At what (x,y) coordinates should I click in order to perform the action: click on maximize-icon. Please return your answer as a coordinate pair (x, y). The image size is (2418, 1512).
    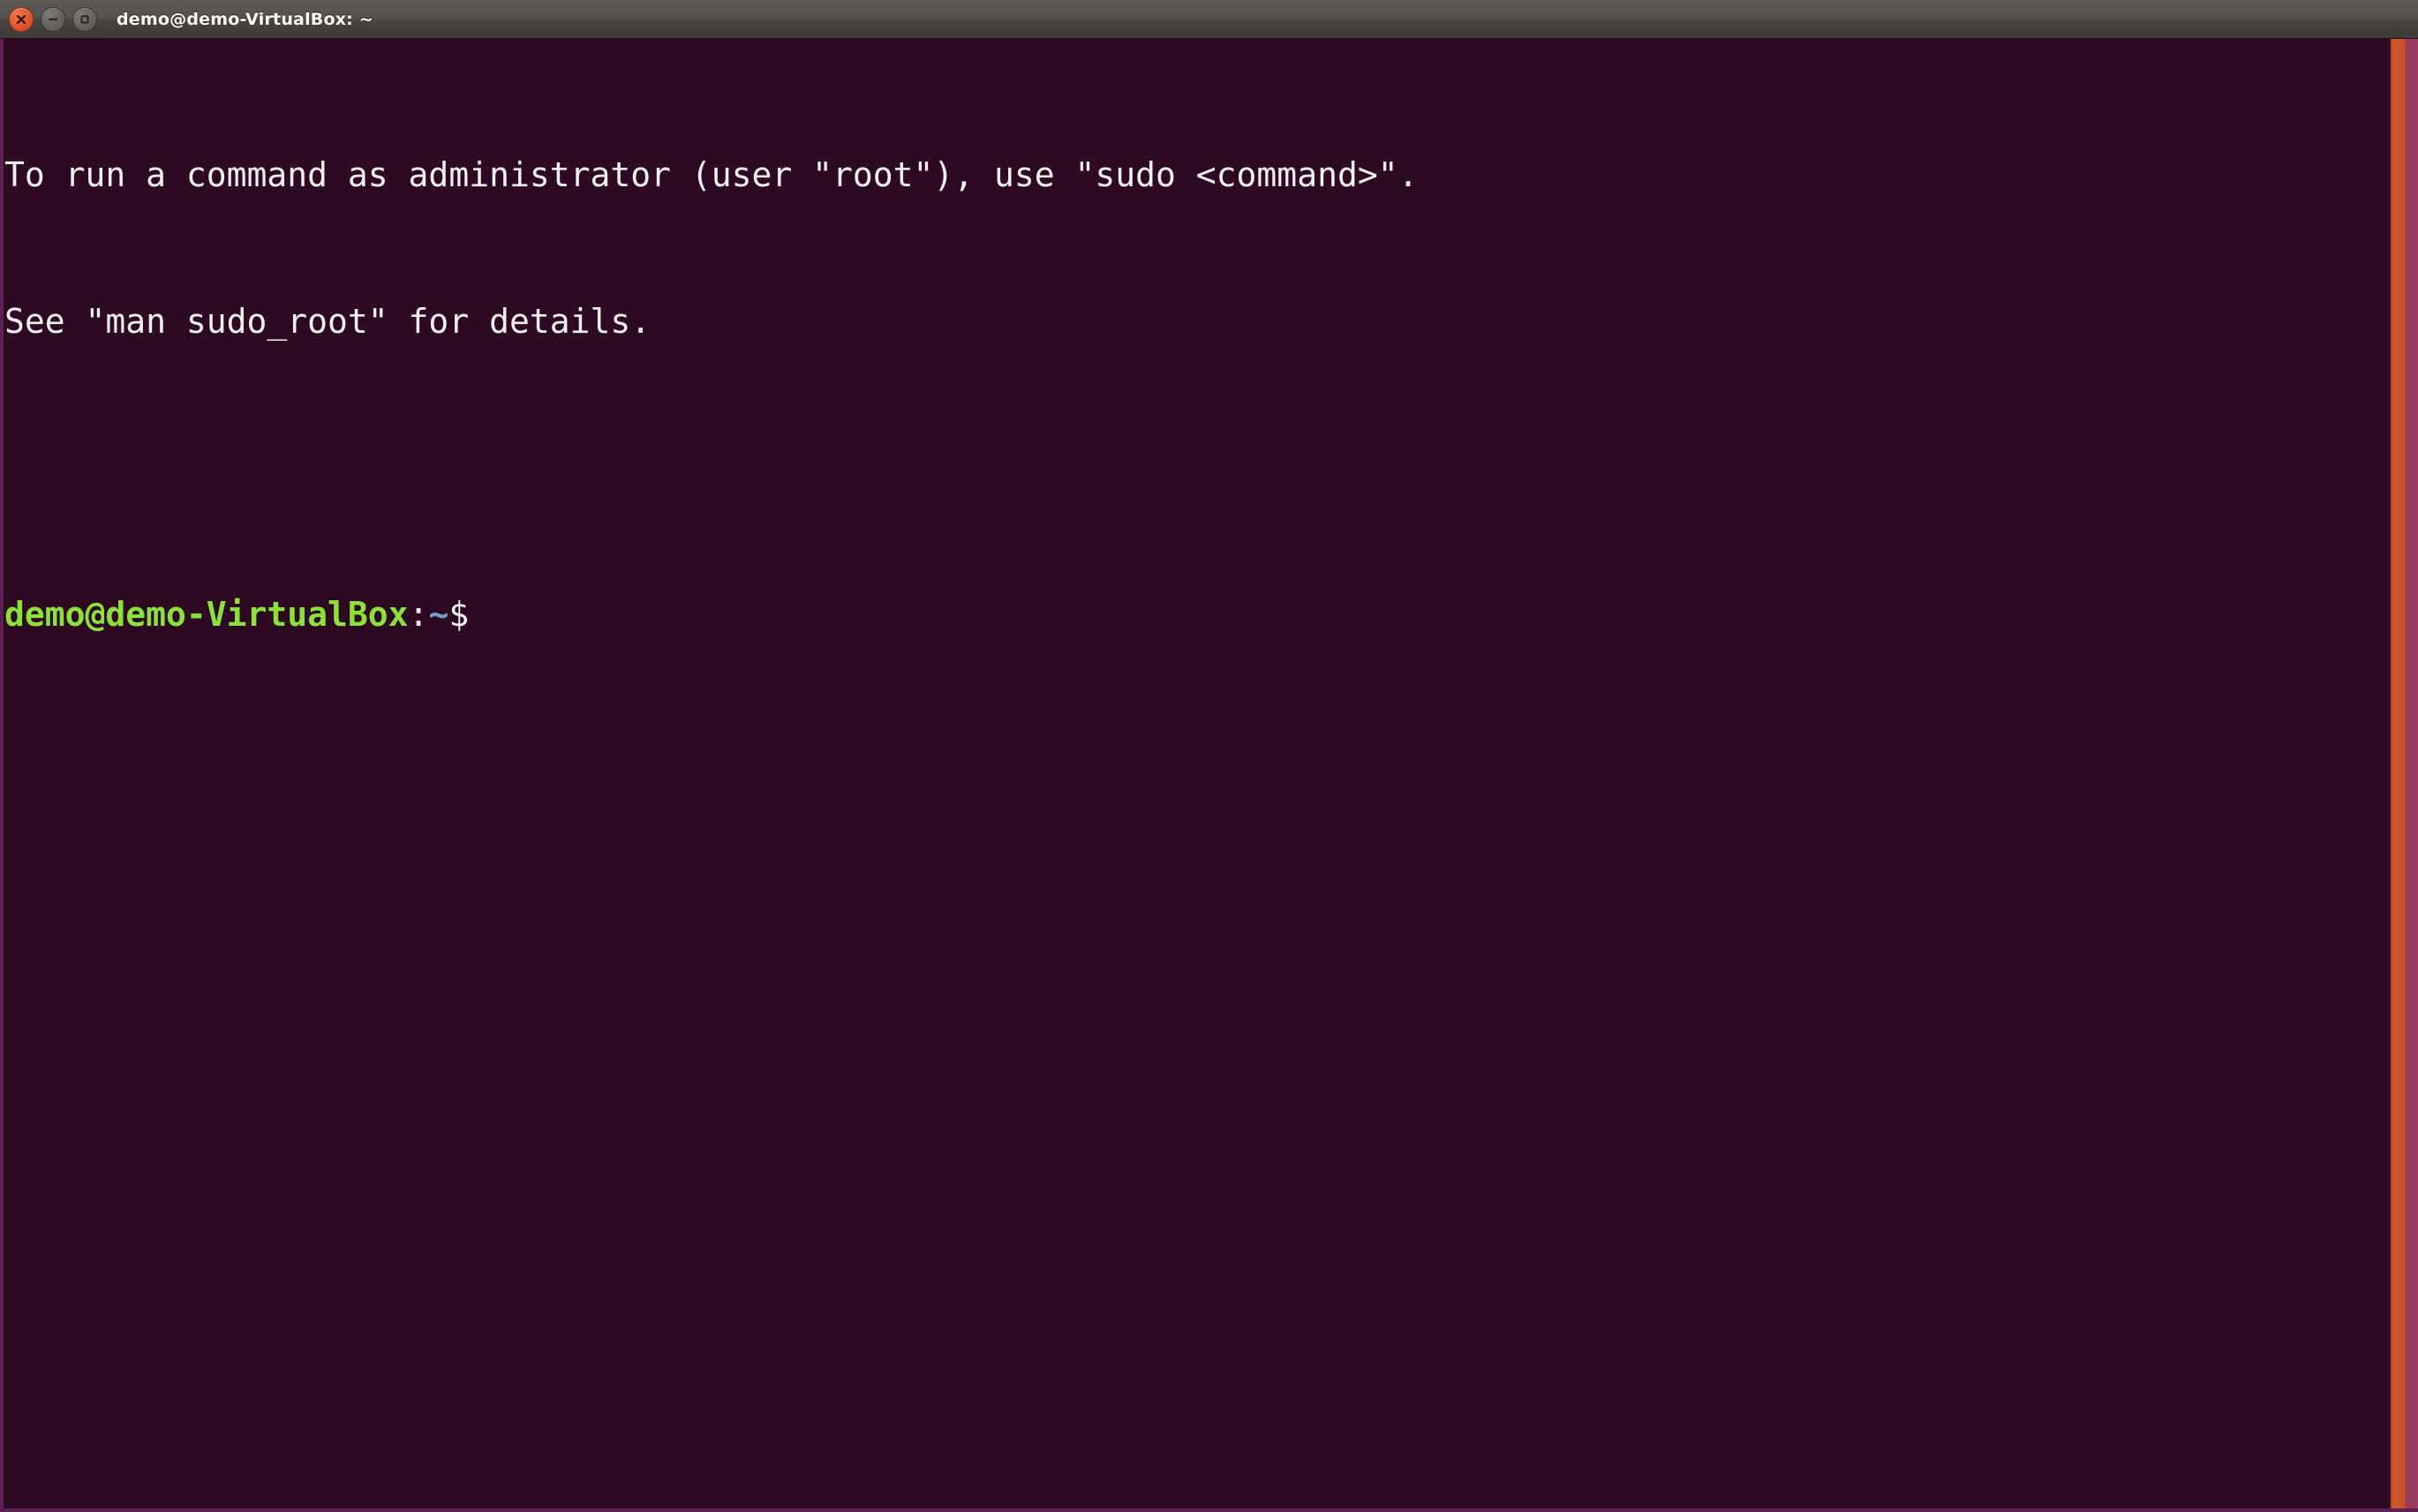
    Looking at the image, I should click on (85, 19).